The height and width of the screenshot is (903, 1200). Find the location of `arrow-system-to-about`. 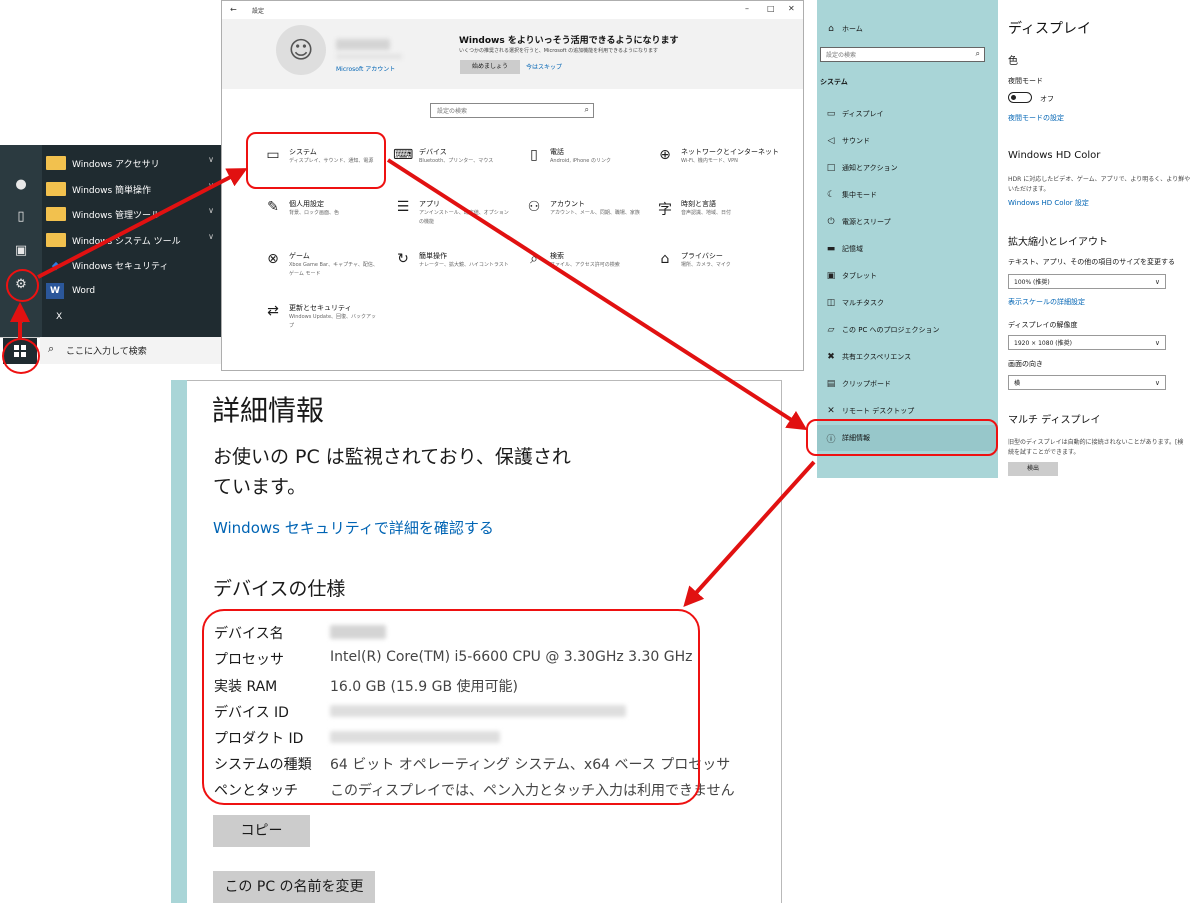

arrow-system-to-about is located at coordinates (597, 294).